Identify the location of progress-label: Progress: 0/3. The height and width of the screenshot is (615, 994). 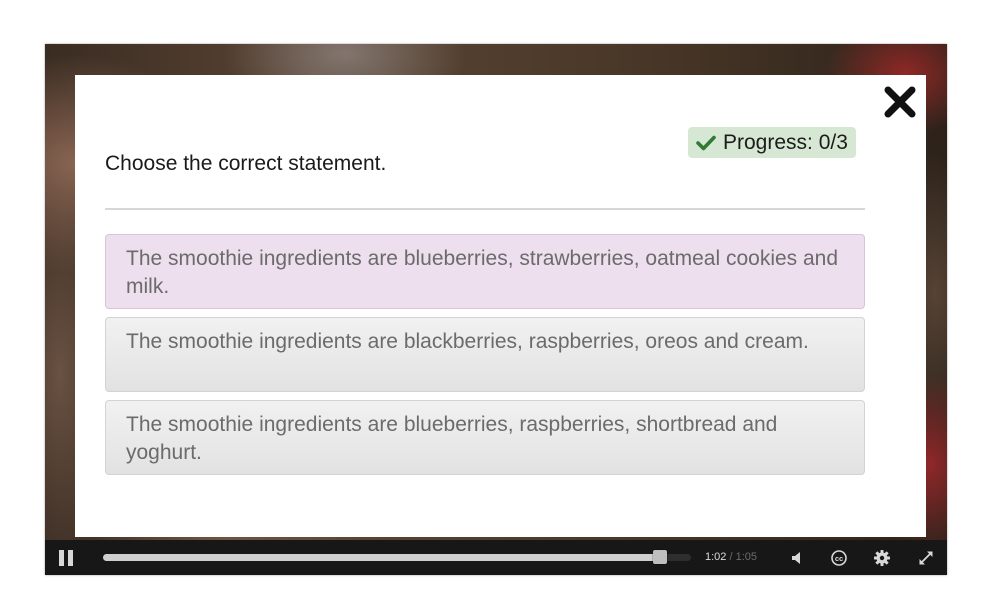
(785, 142).